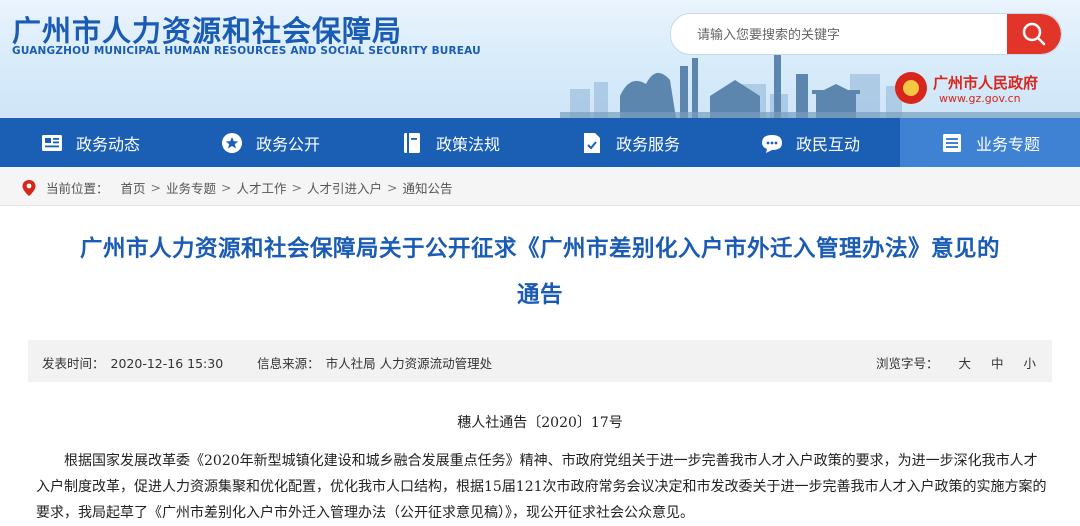  I want to click on search-box, so click(866, 34).